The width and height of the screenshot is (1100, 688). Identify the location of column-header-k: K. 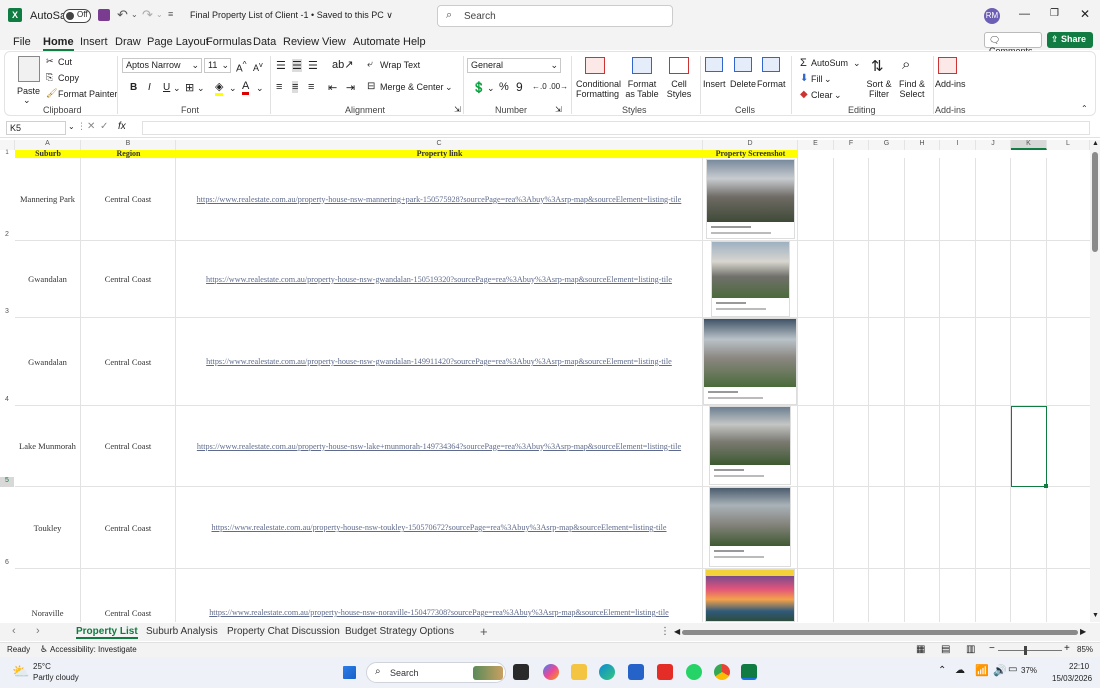
(1029, 145).